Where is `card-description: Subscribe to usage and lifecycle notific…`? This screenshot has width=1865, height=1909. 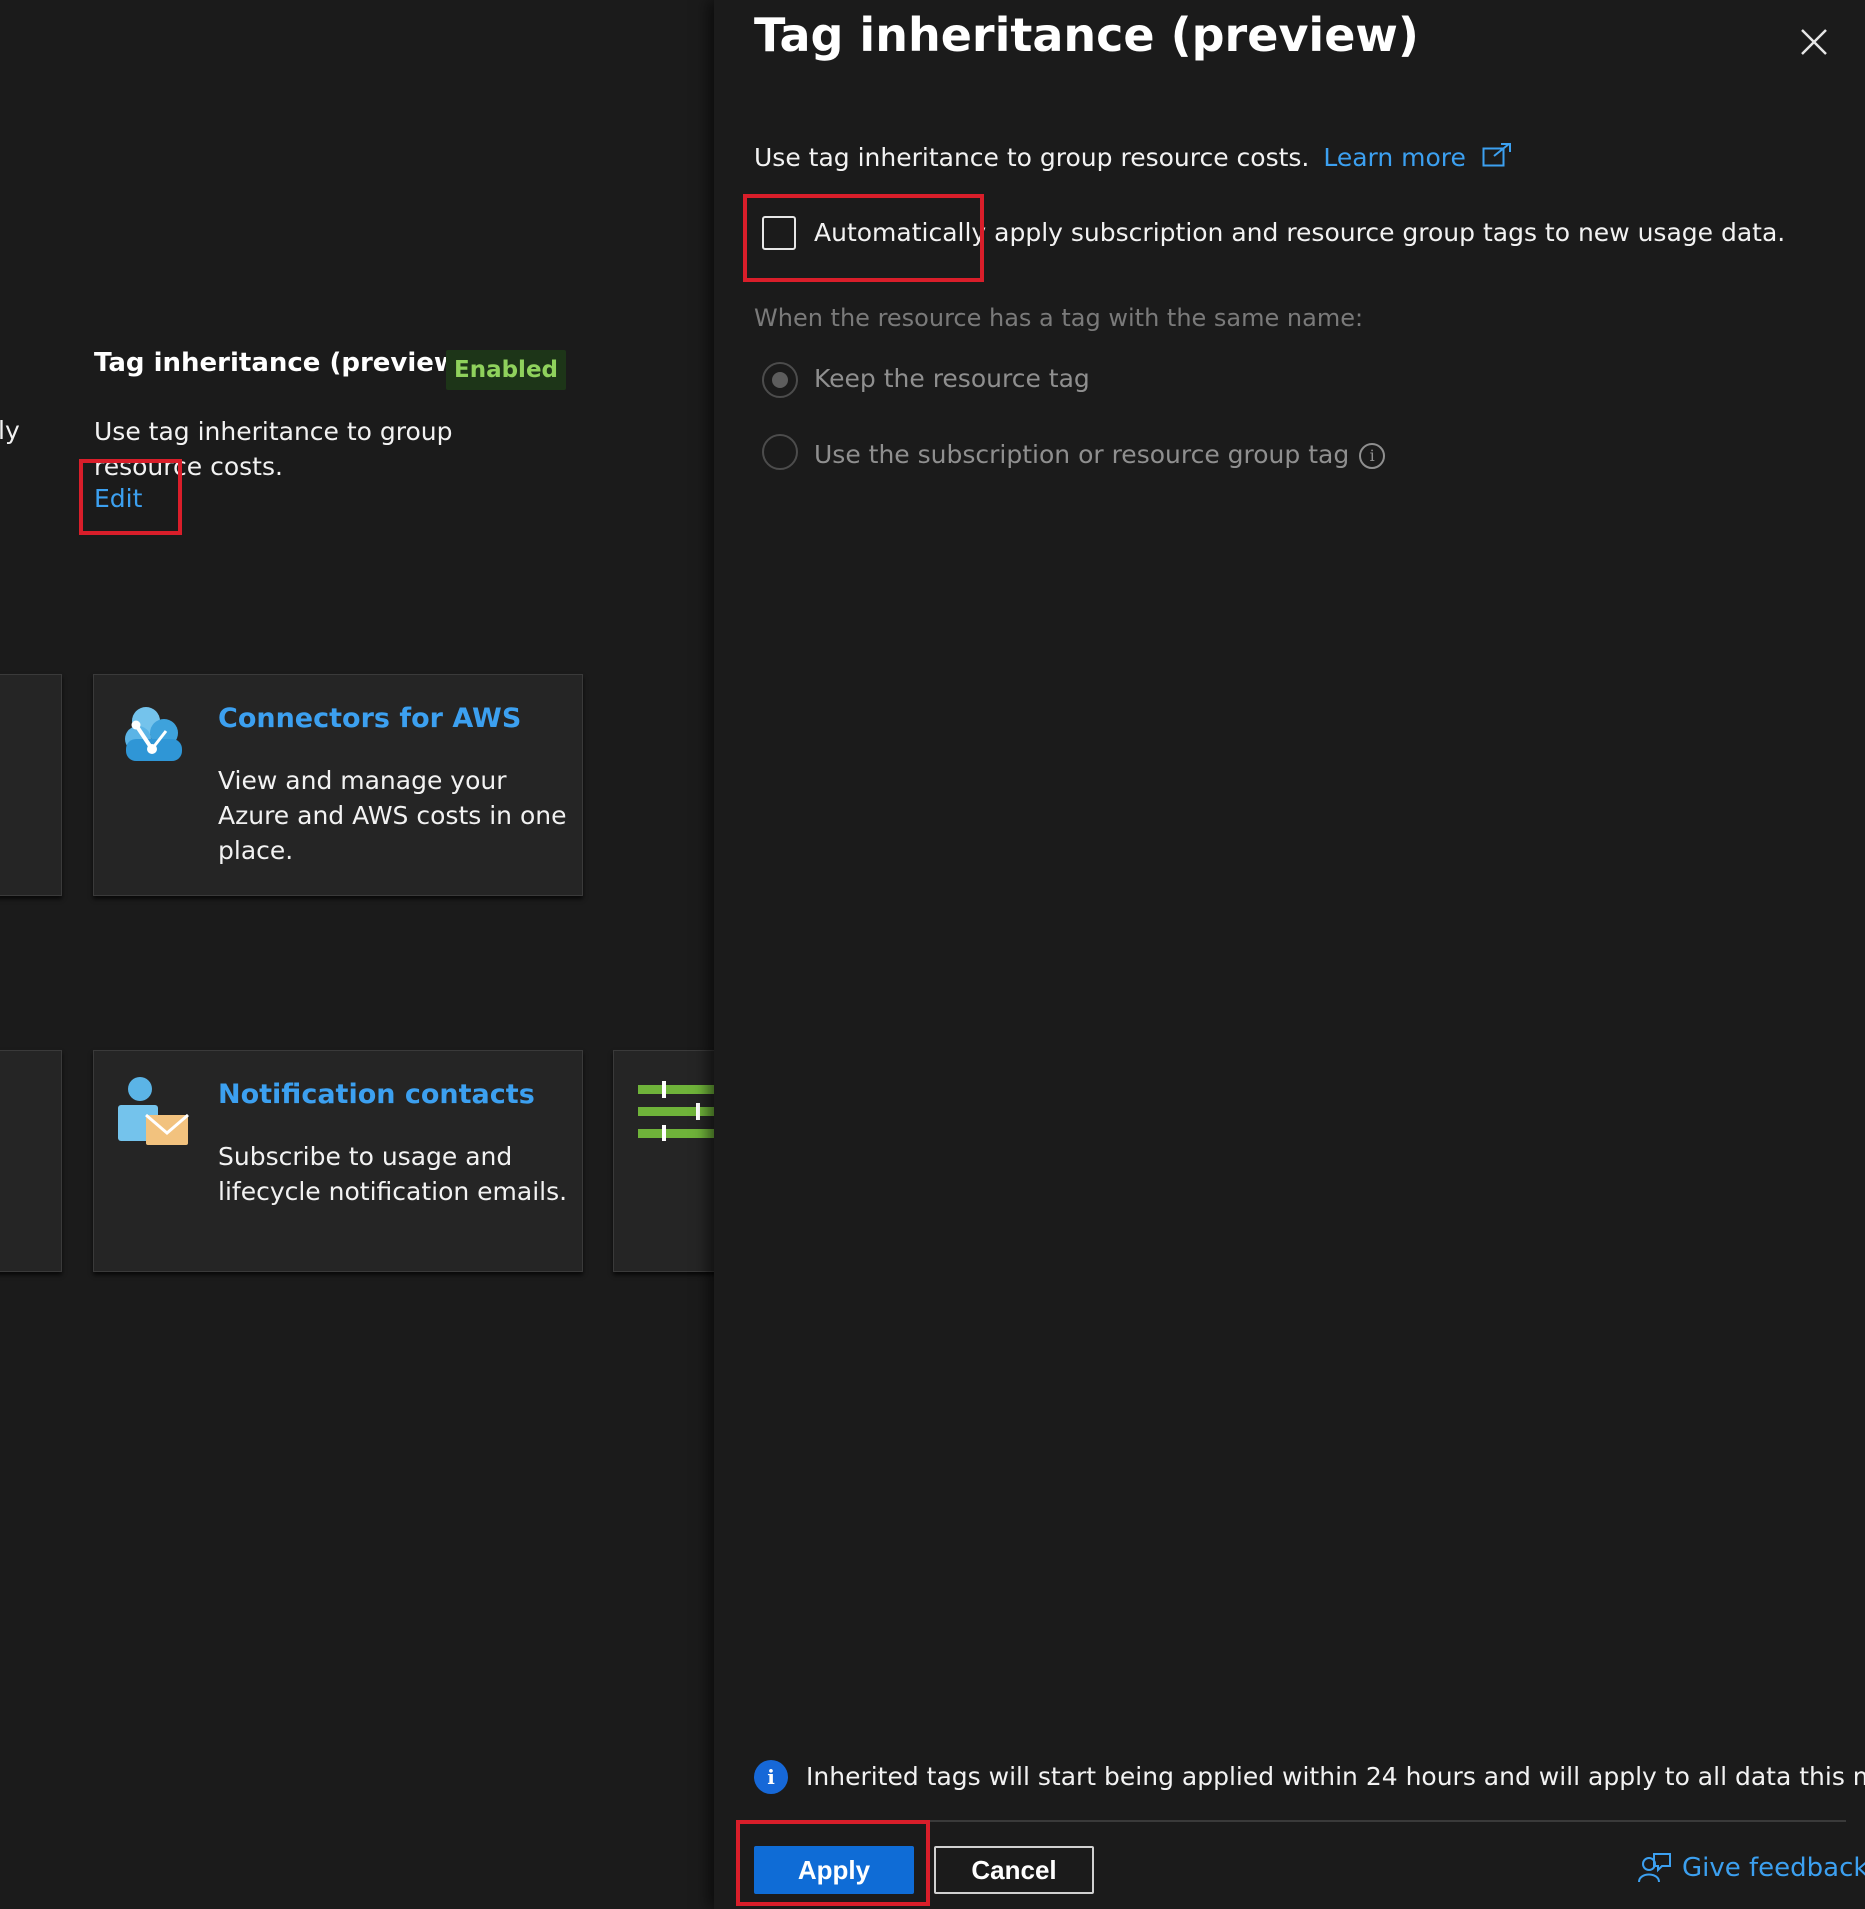
card-description: Subscribe to usage and lifecycle notific… is located at coordinates (393, 1174).